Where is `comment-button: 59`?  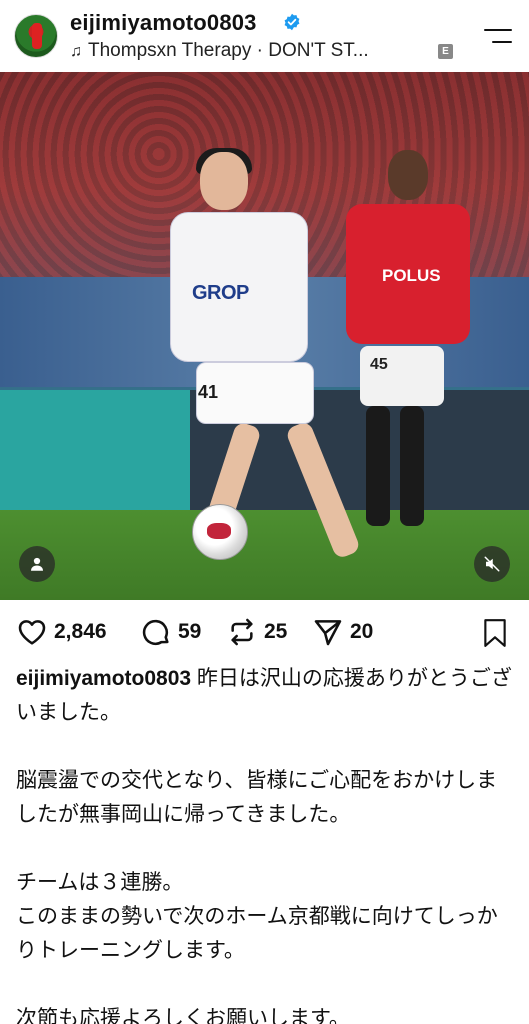 comment-button: 59 is located at coordinates (170, 632).